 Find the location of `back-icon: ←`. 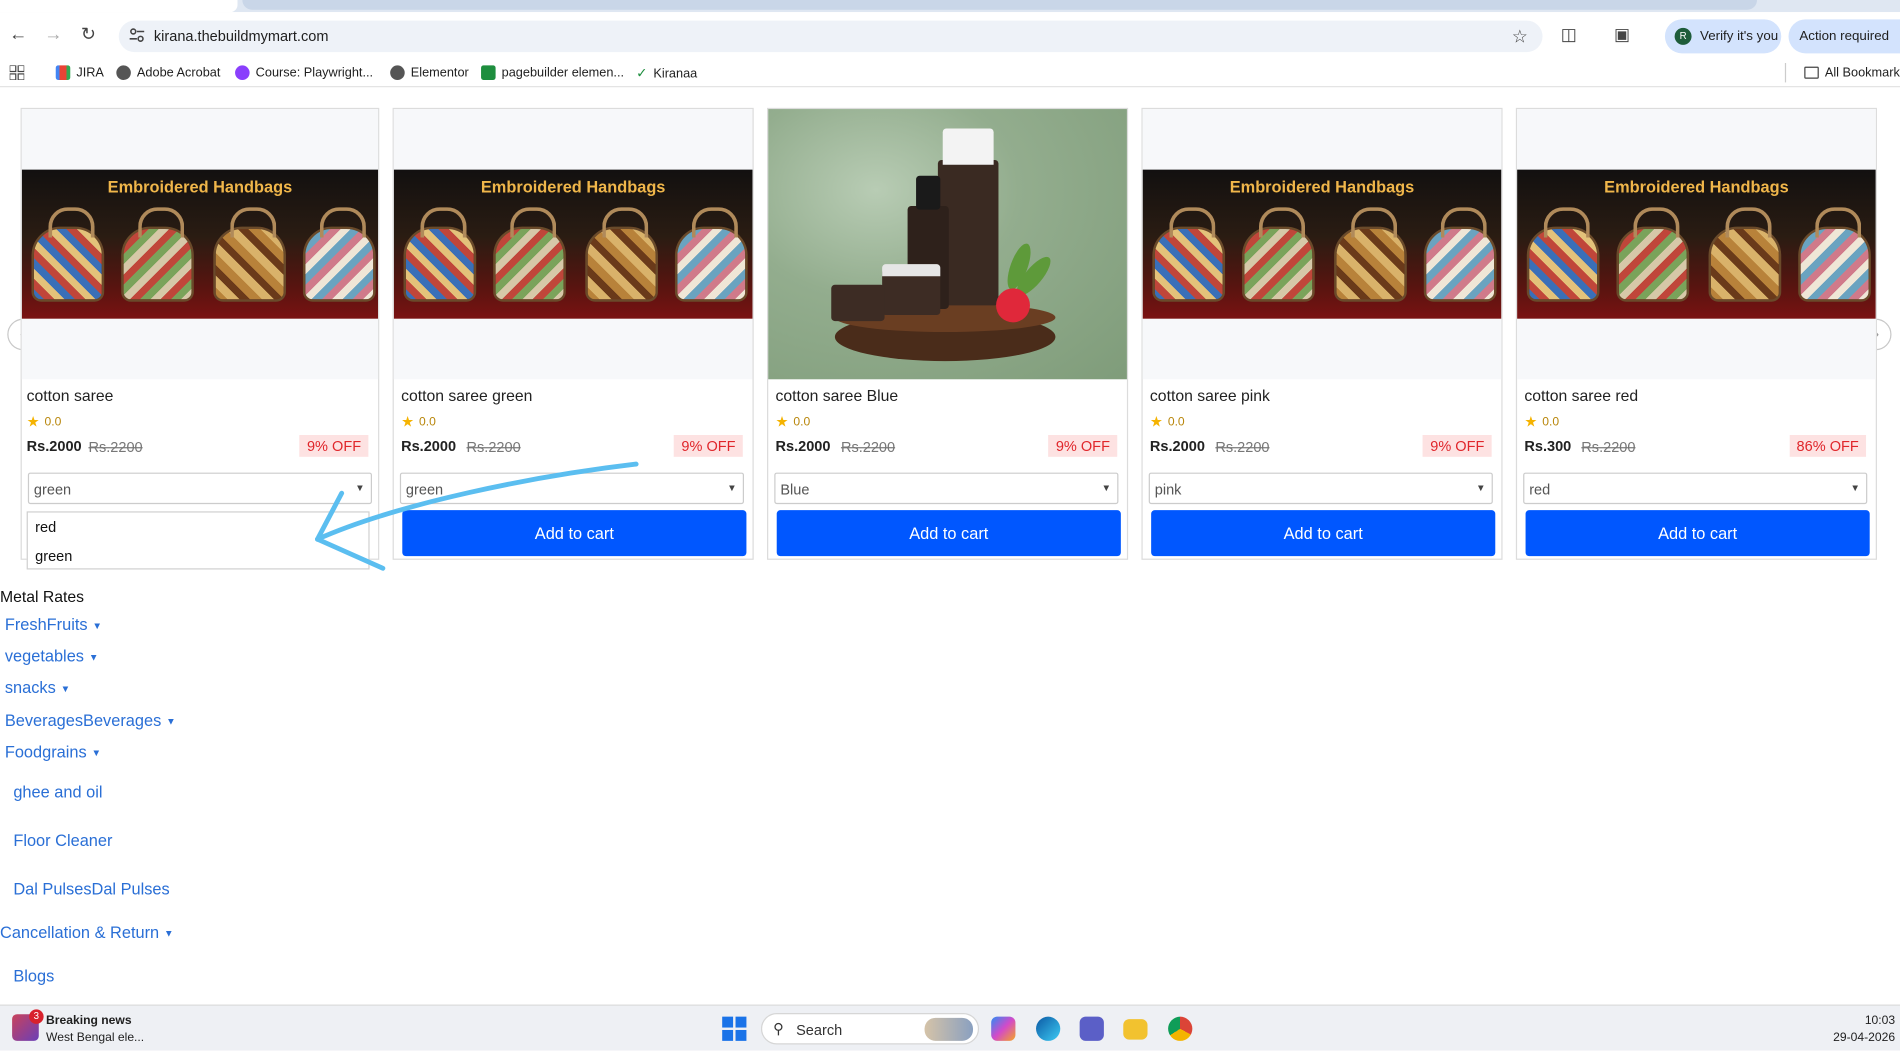

back-icon: ← is located at coordinates (18, 35).